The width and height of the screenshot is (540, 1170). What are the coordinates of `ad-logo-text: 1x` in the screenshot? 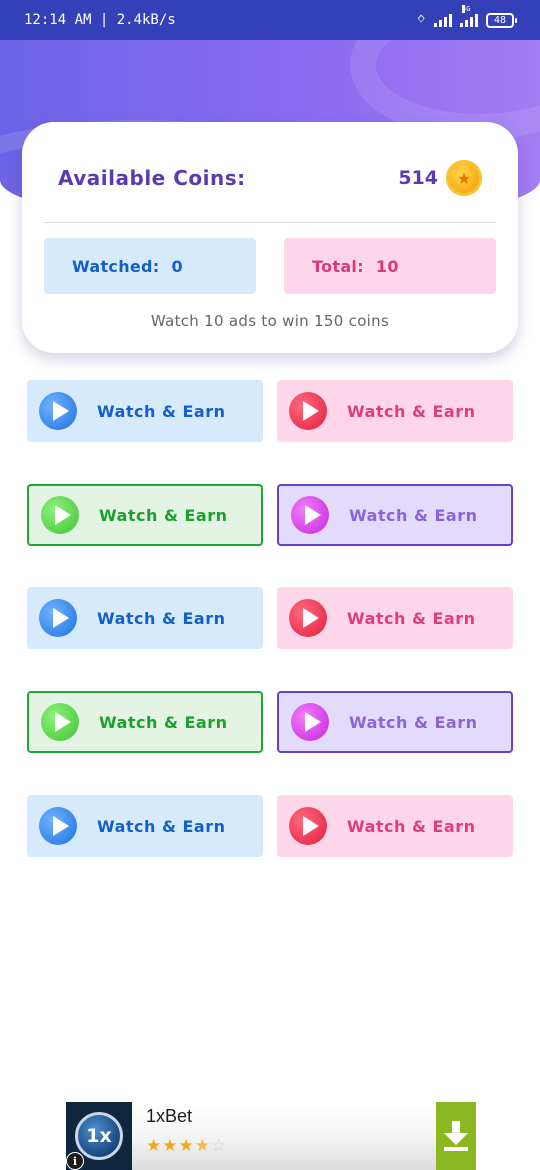 It's located at (99, 1136).